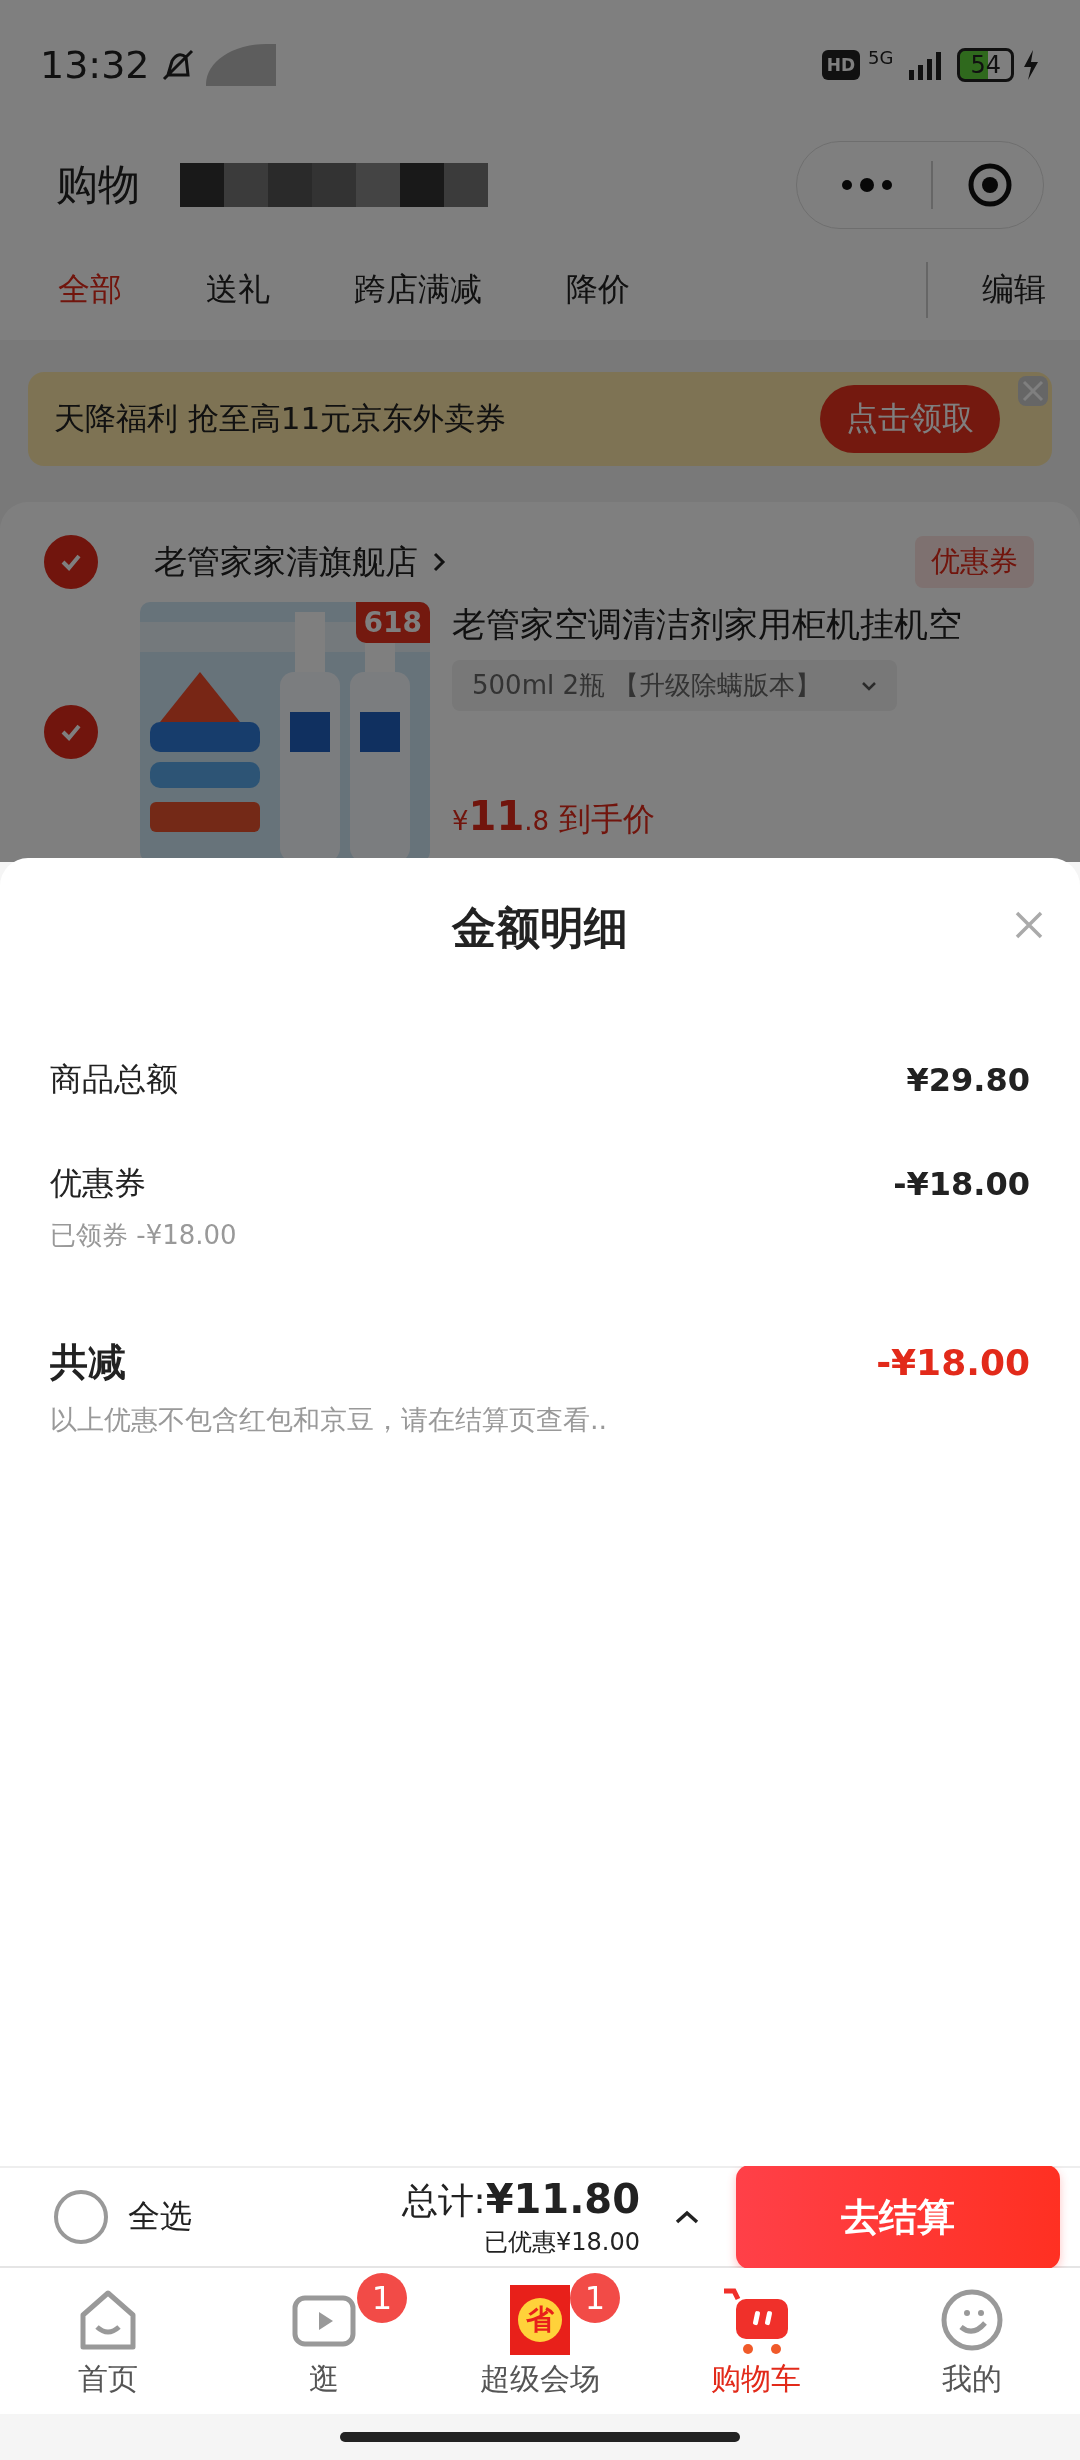 The height and width of the screenshot is (2460, 1080). What do you see at coordinates (974, 562) in the screenshot?
I see `coupon-tag: 优惠券` at bounding box center [974, 562].